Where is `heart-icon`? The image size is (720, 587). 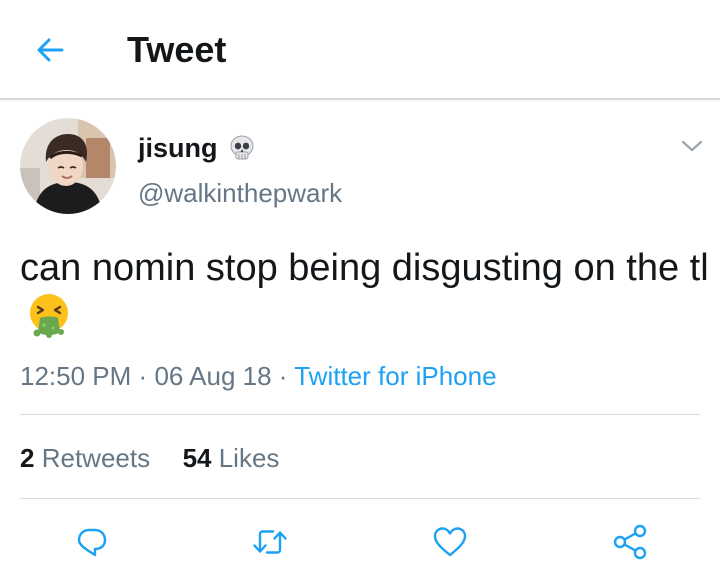
heart-icon is located at coordinates (450, 542).